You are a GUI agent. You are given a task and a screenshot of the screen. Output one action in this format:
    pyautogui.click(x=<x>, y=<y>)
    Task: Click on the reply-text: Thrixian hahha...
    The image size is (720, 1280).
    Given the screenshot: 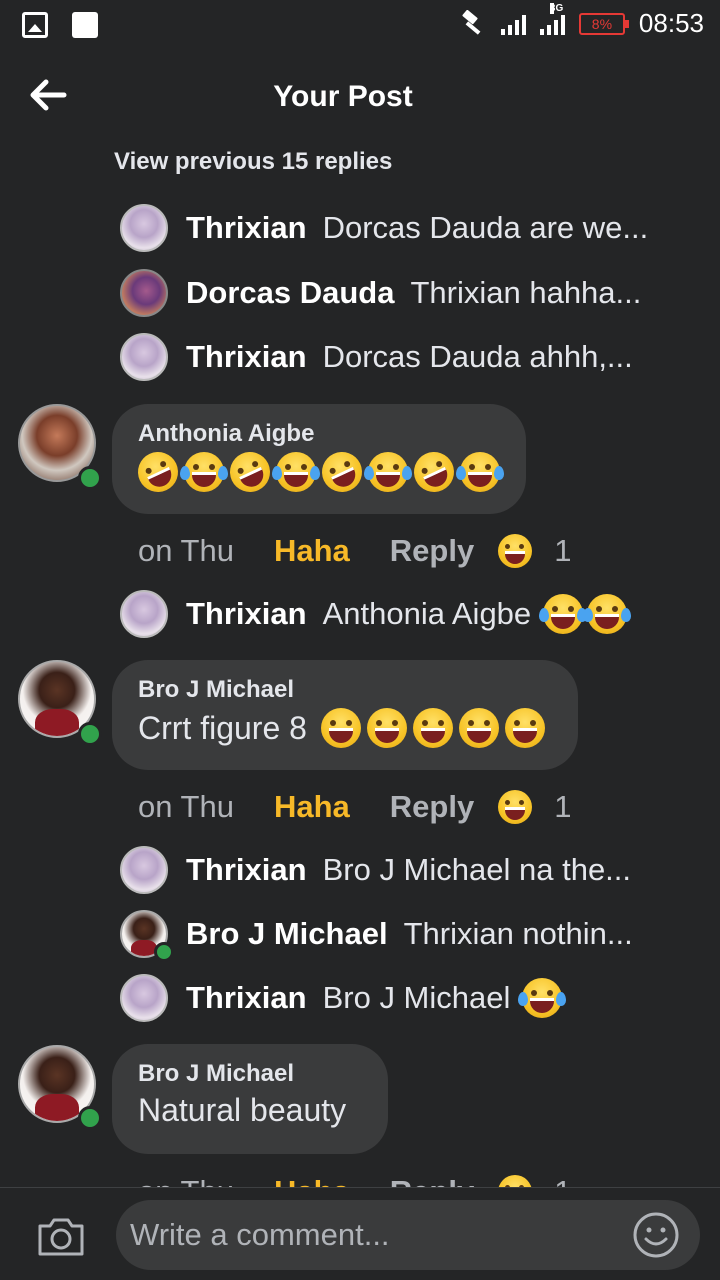 What is the action you would take?
    pyautogui.click(x=526, y=292)
    